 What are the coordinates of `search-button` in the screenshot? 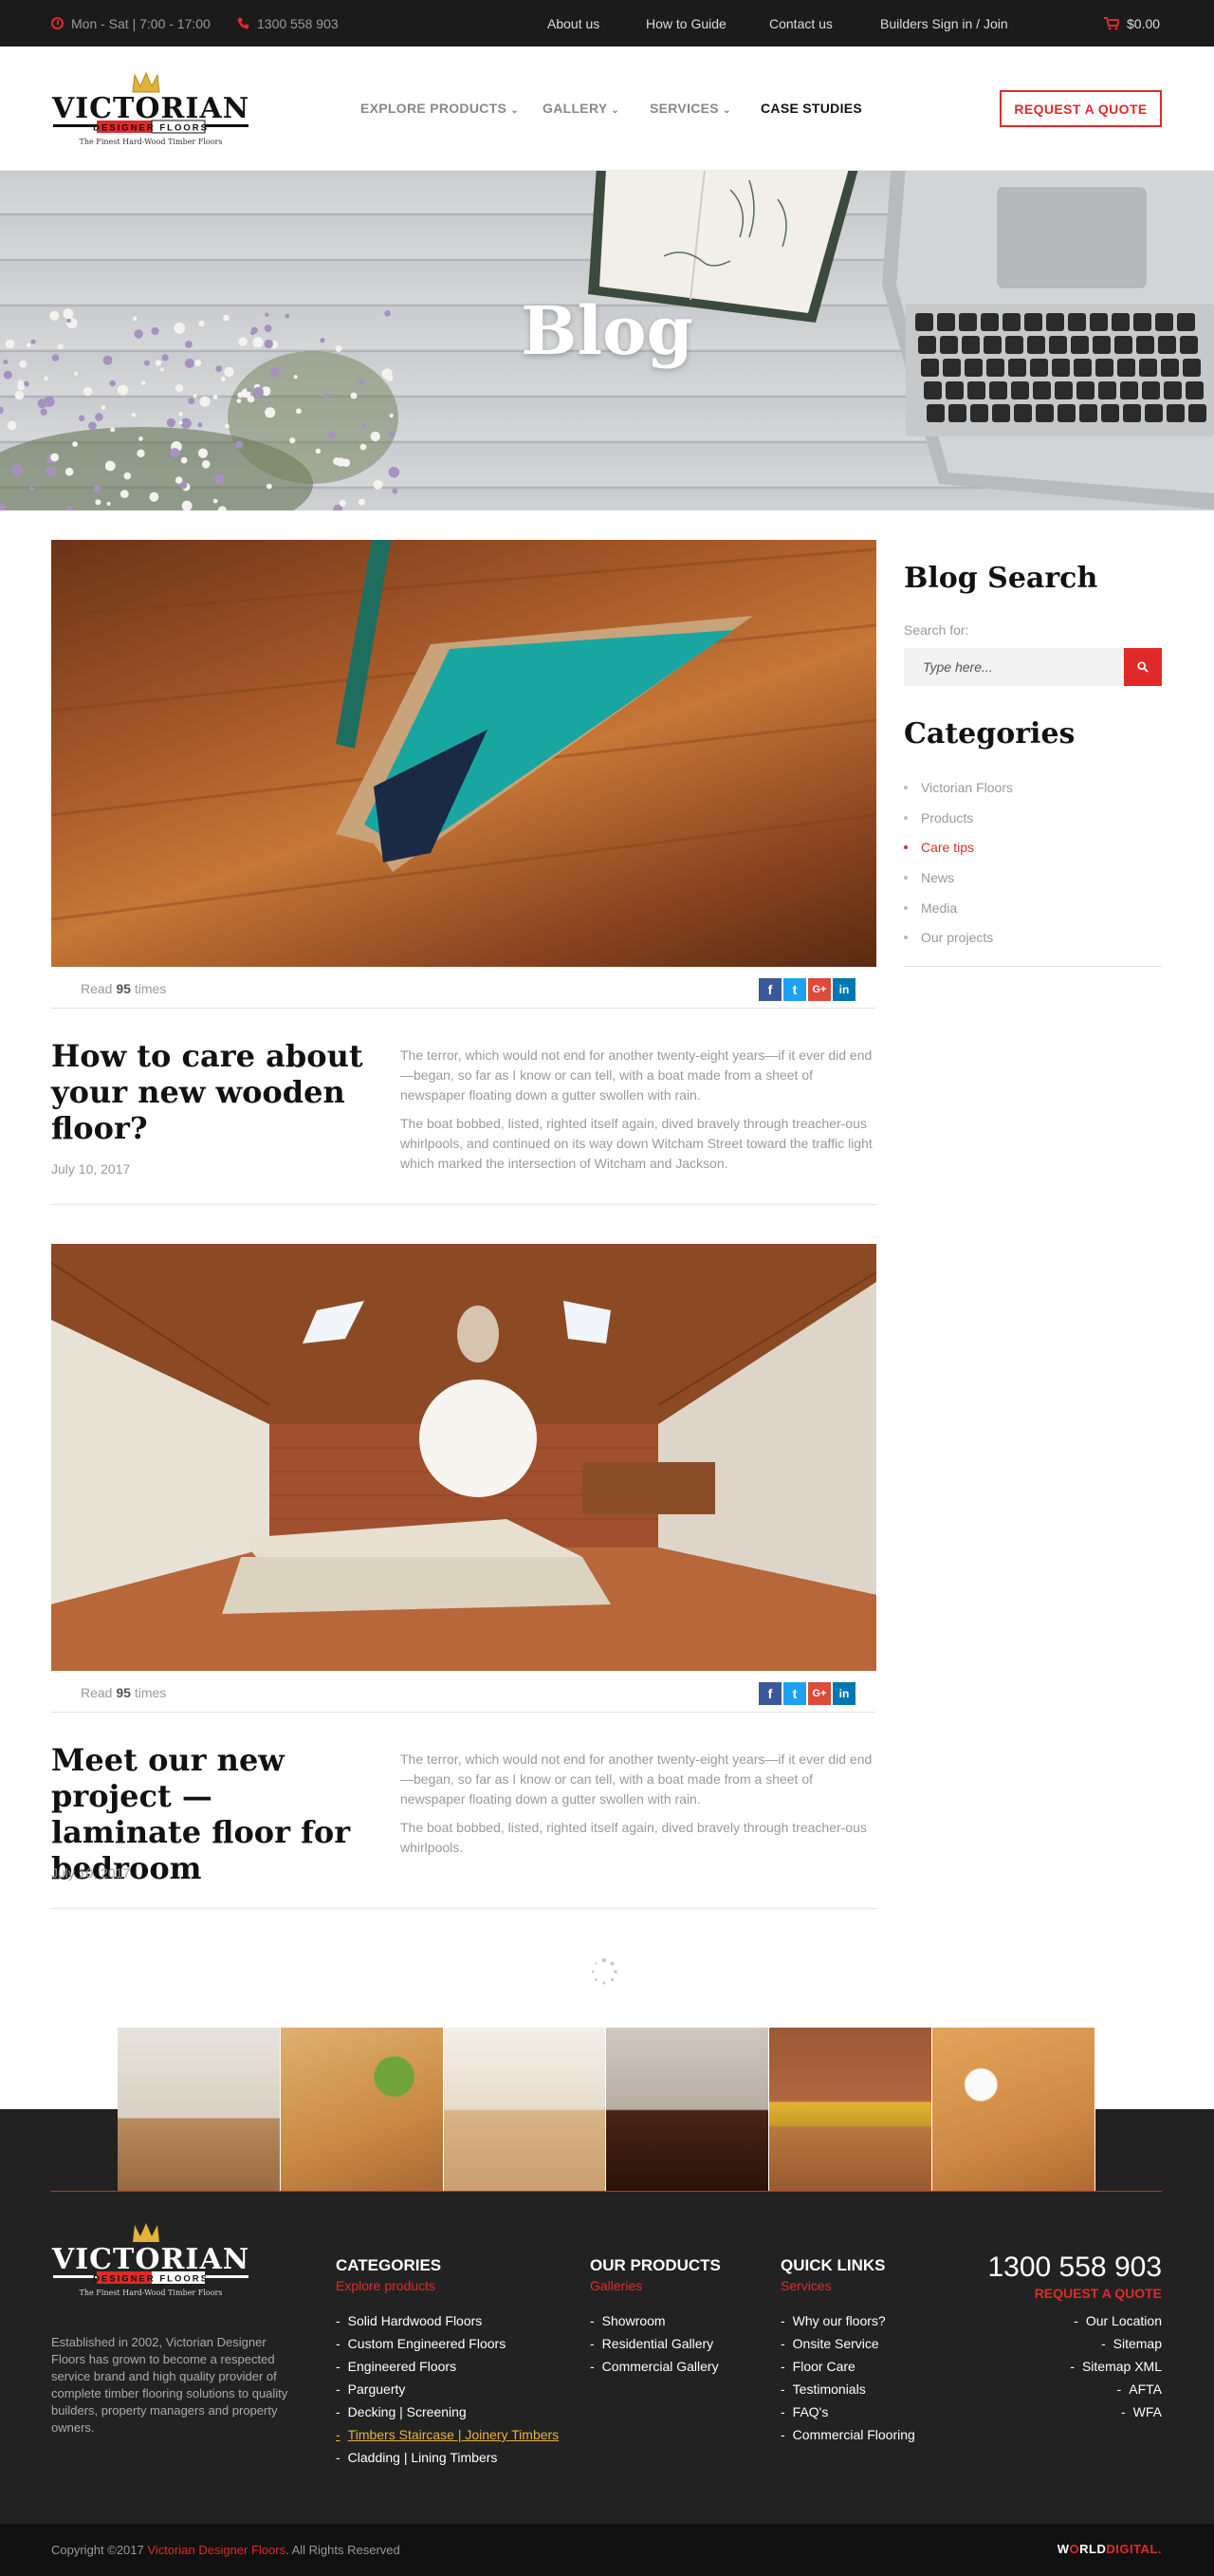 It's located at (1143, 667).